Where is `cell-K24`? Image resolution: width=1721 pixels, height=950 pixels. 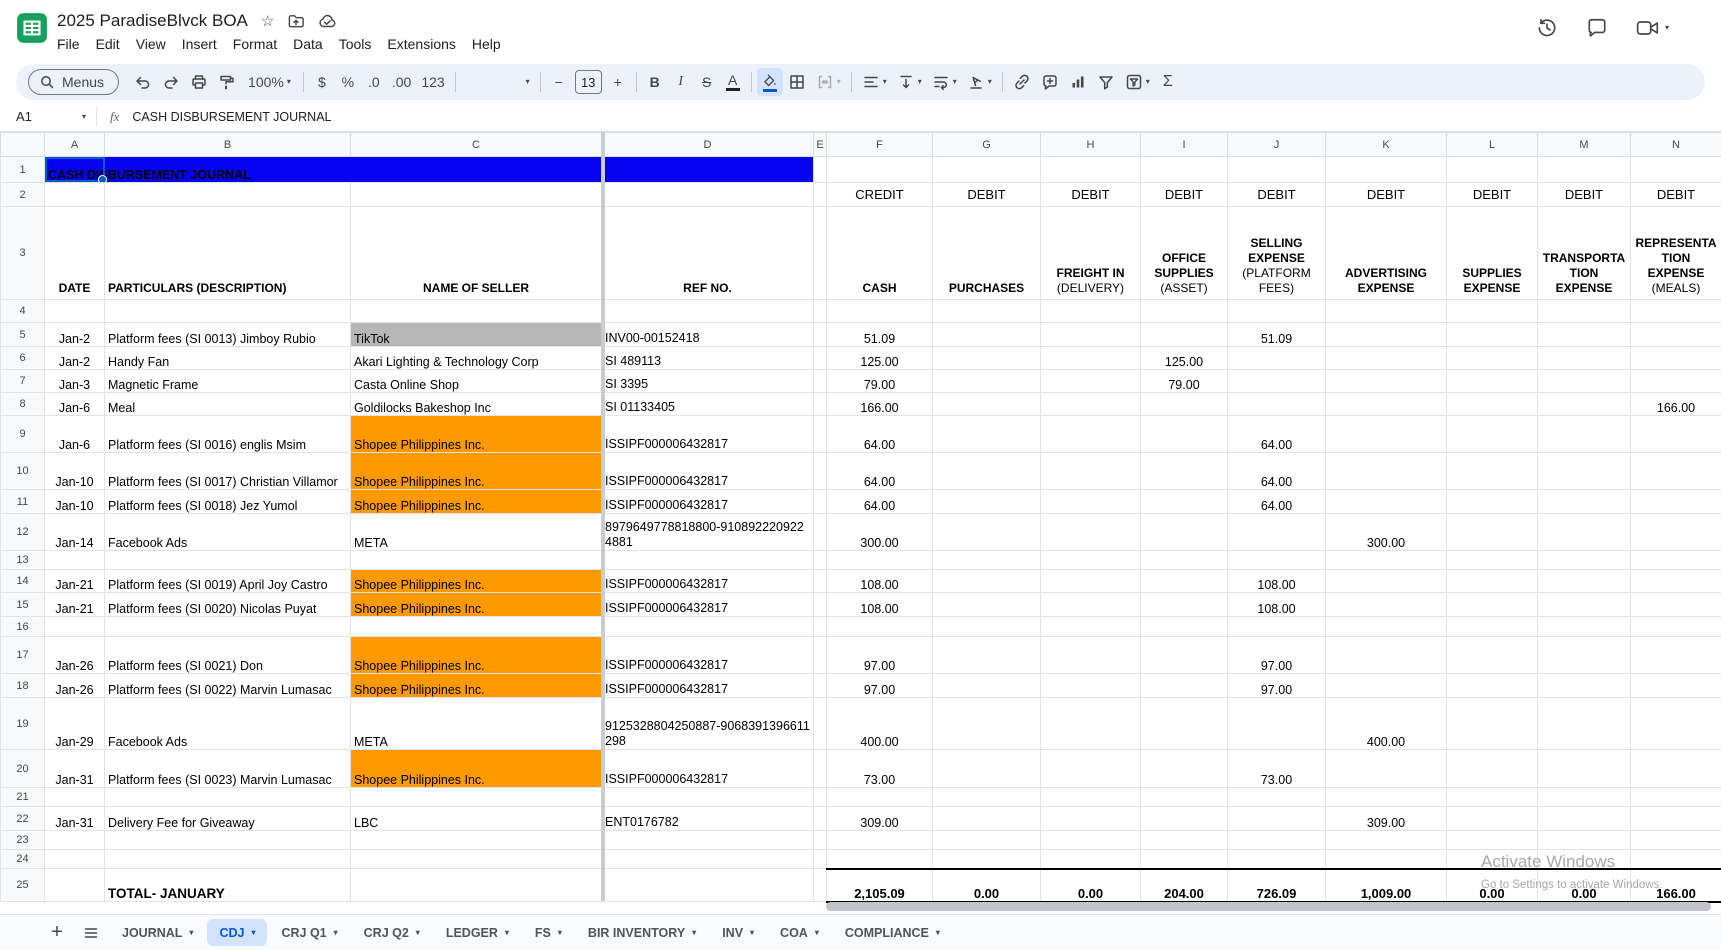
cell-K24 is located at coordinates (1386, 859).